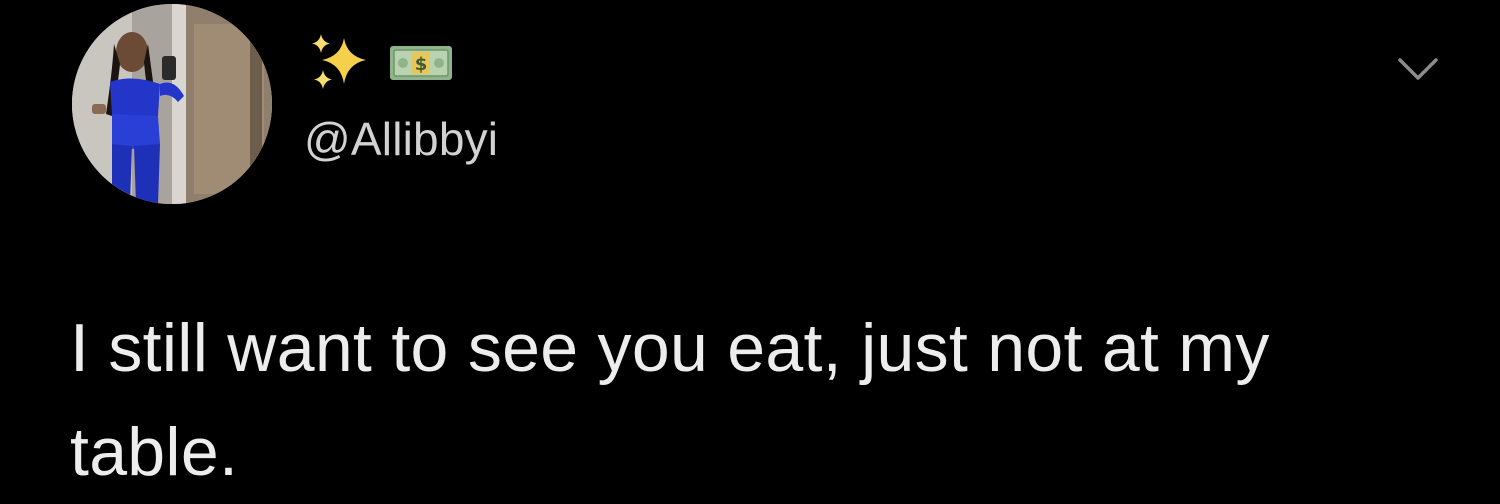 This screenshot has width=1500, height=504. I want to click on dollar-banknote-icon: $, so click(421, 63).